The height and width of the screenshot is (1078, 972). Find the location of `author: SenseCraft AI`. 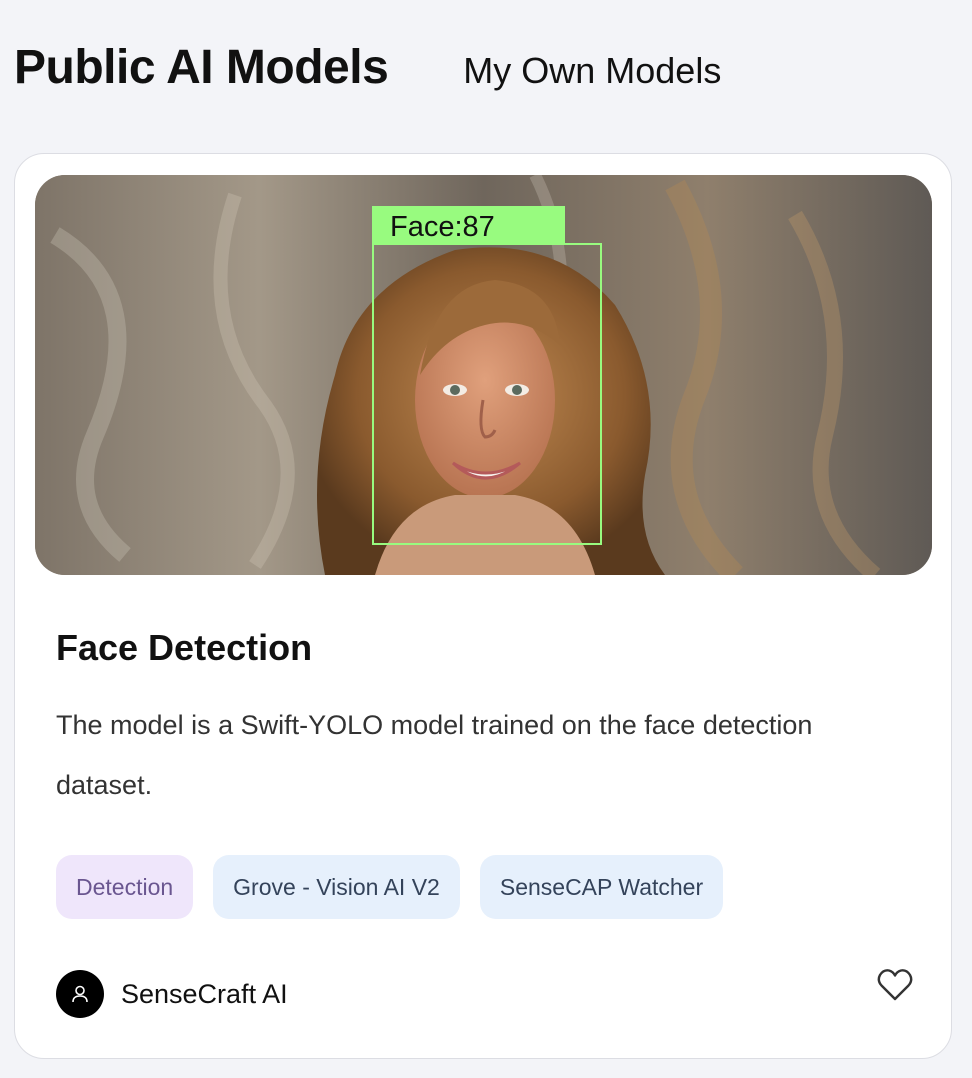

author: SenseCraft AI is located at coordinates (172, 994).